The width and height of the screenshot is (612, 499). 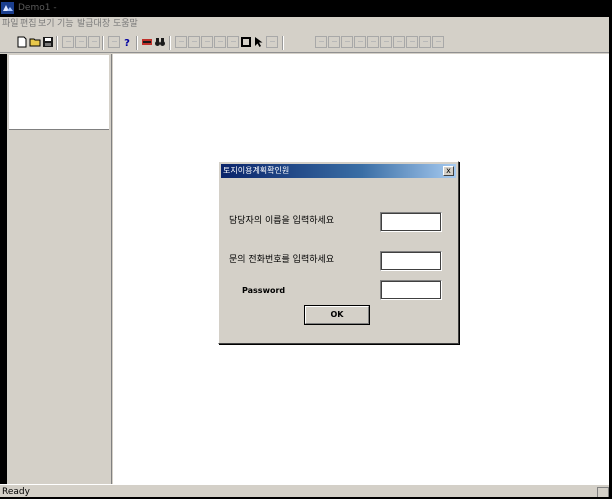 I want to click on undo-icon, so click(x=272, y=42).